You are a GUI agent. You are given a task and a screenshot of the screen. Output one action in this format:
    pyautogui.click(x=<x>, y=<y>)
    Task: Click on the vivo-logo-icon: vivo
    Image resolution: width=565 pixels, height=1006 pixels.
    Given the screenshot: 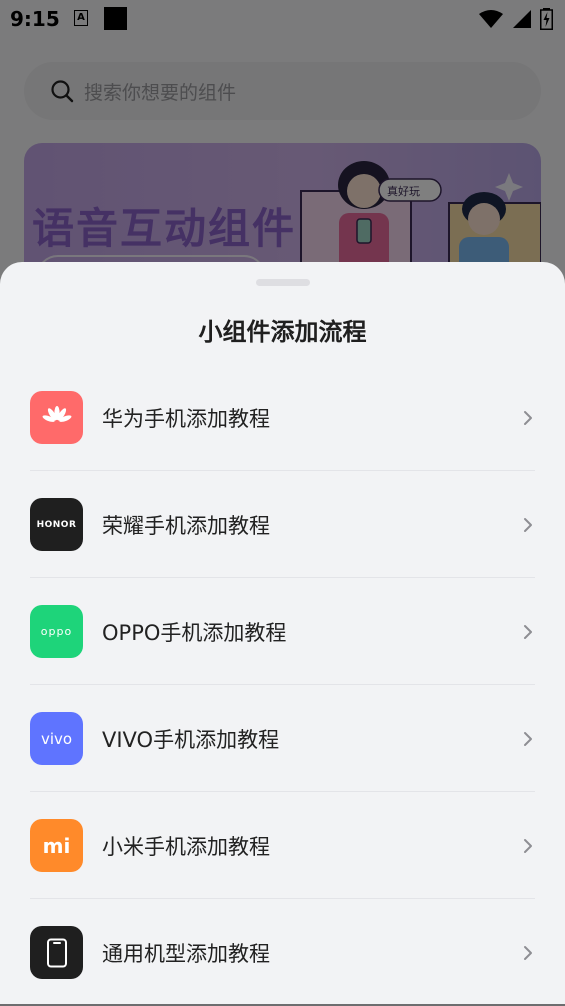 What is the action you would take?
    pyautogui.click(x=56, y=738)
    